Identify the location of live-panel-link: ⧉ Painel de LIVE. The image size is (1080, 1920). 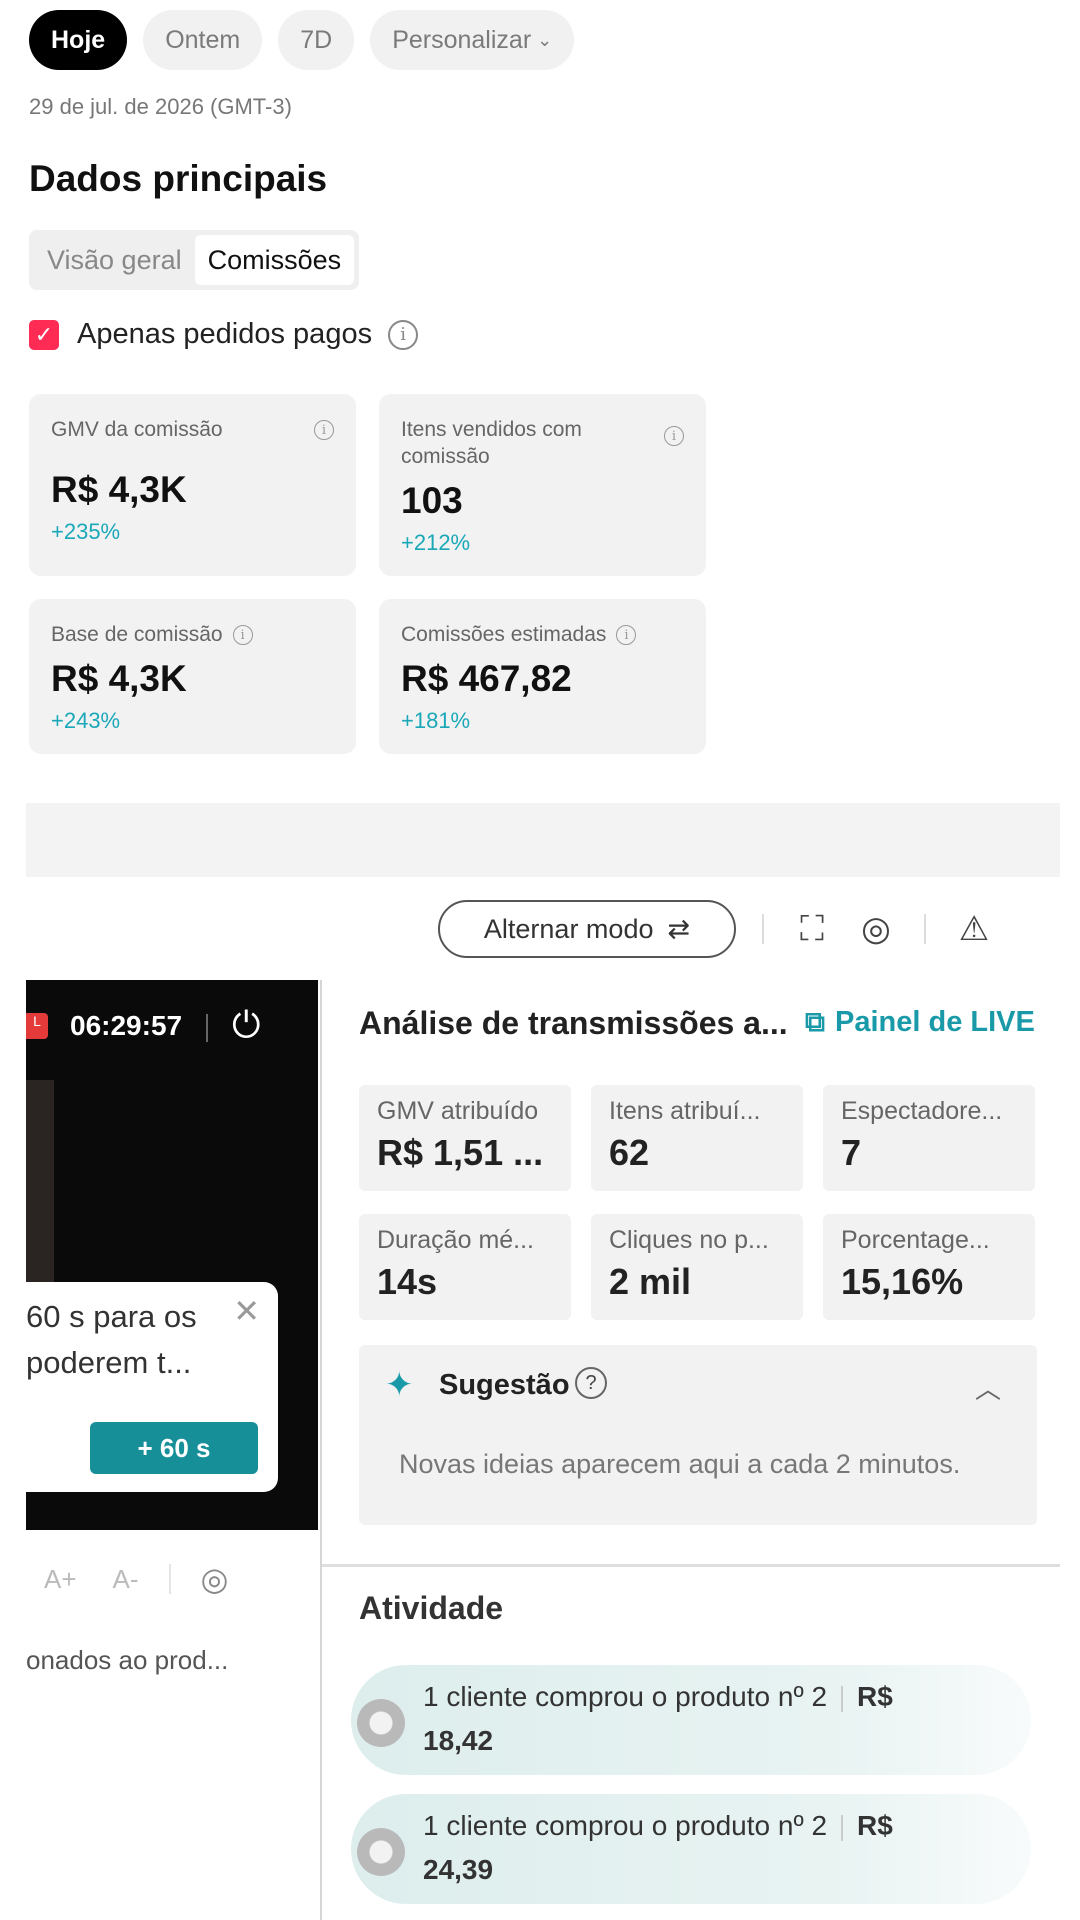
(920, 1022).